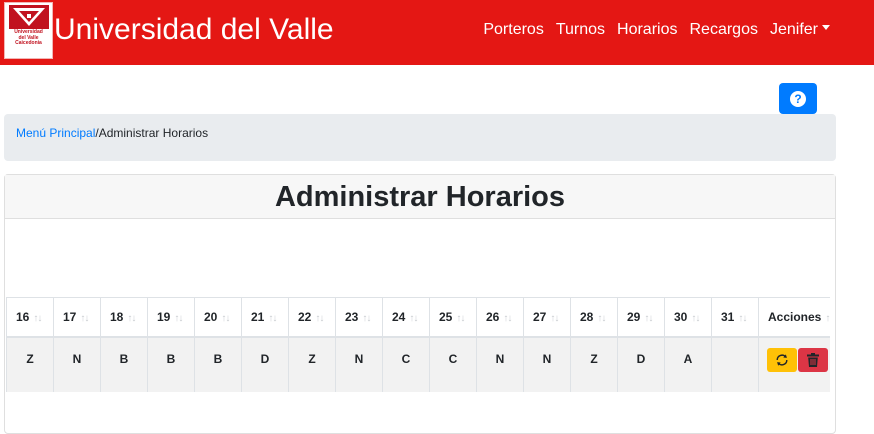 The height and width of the screenshot is (434, 874). I want to click on column-header: 20 ↑↓, so click(218, 317).